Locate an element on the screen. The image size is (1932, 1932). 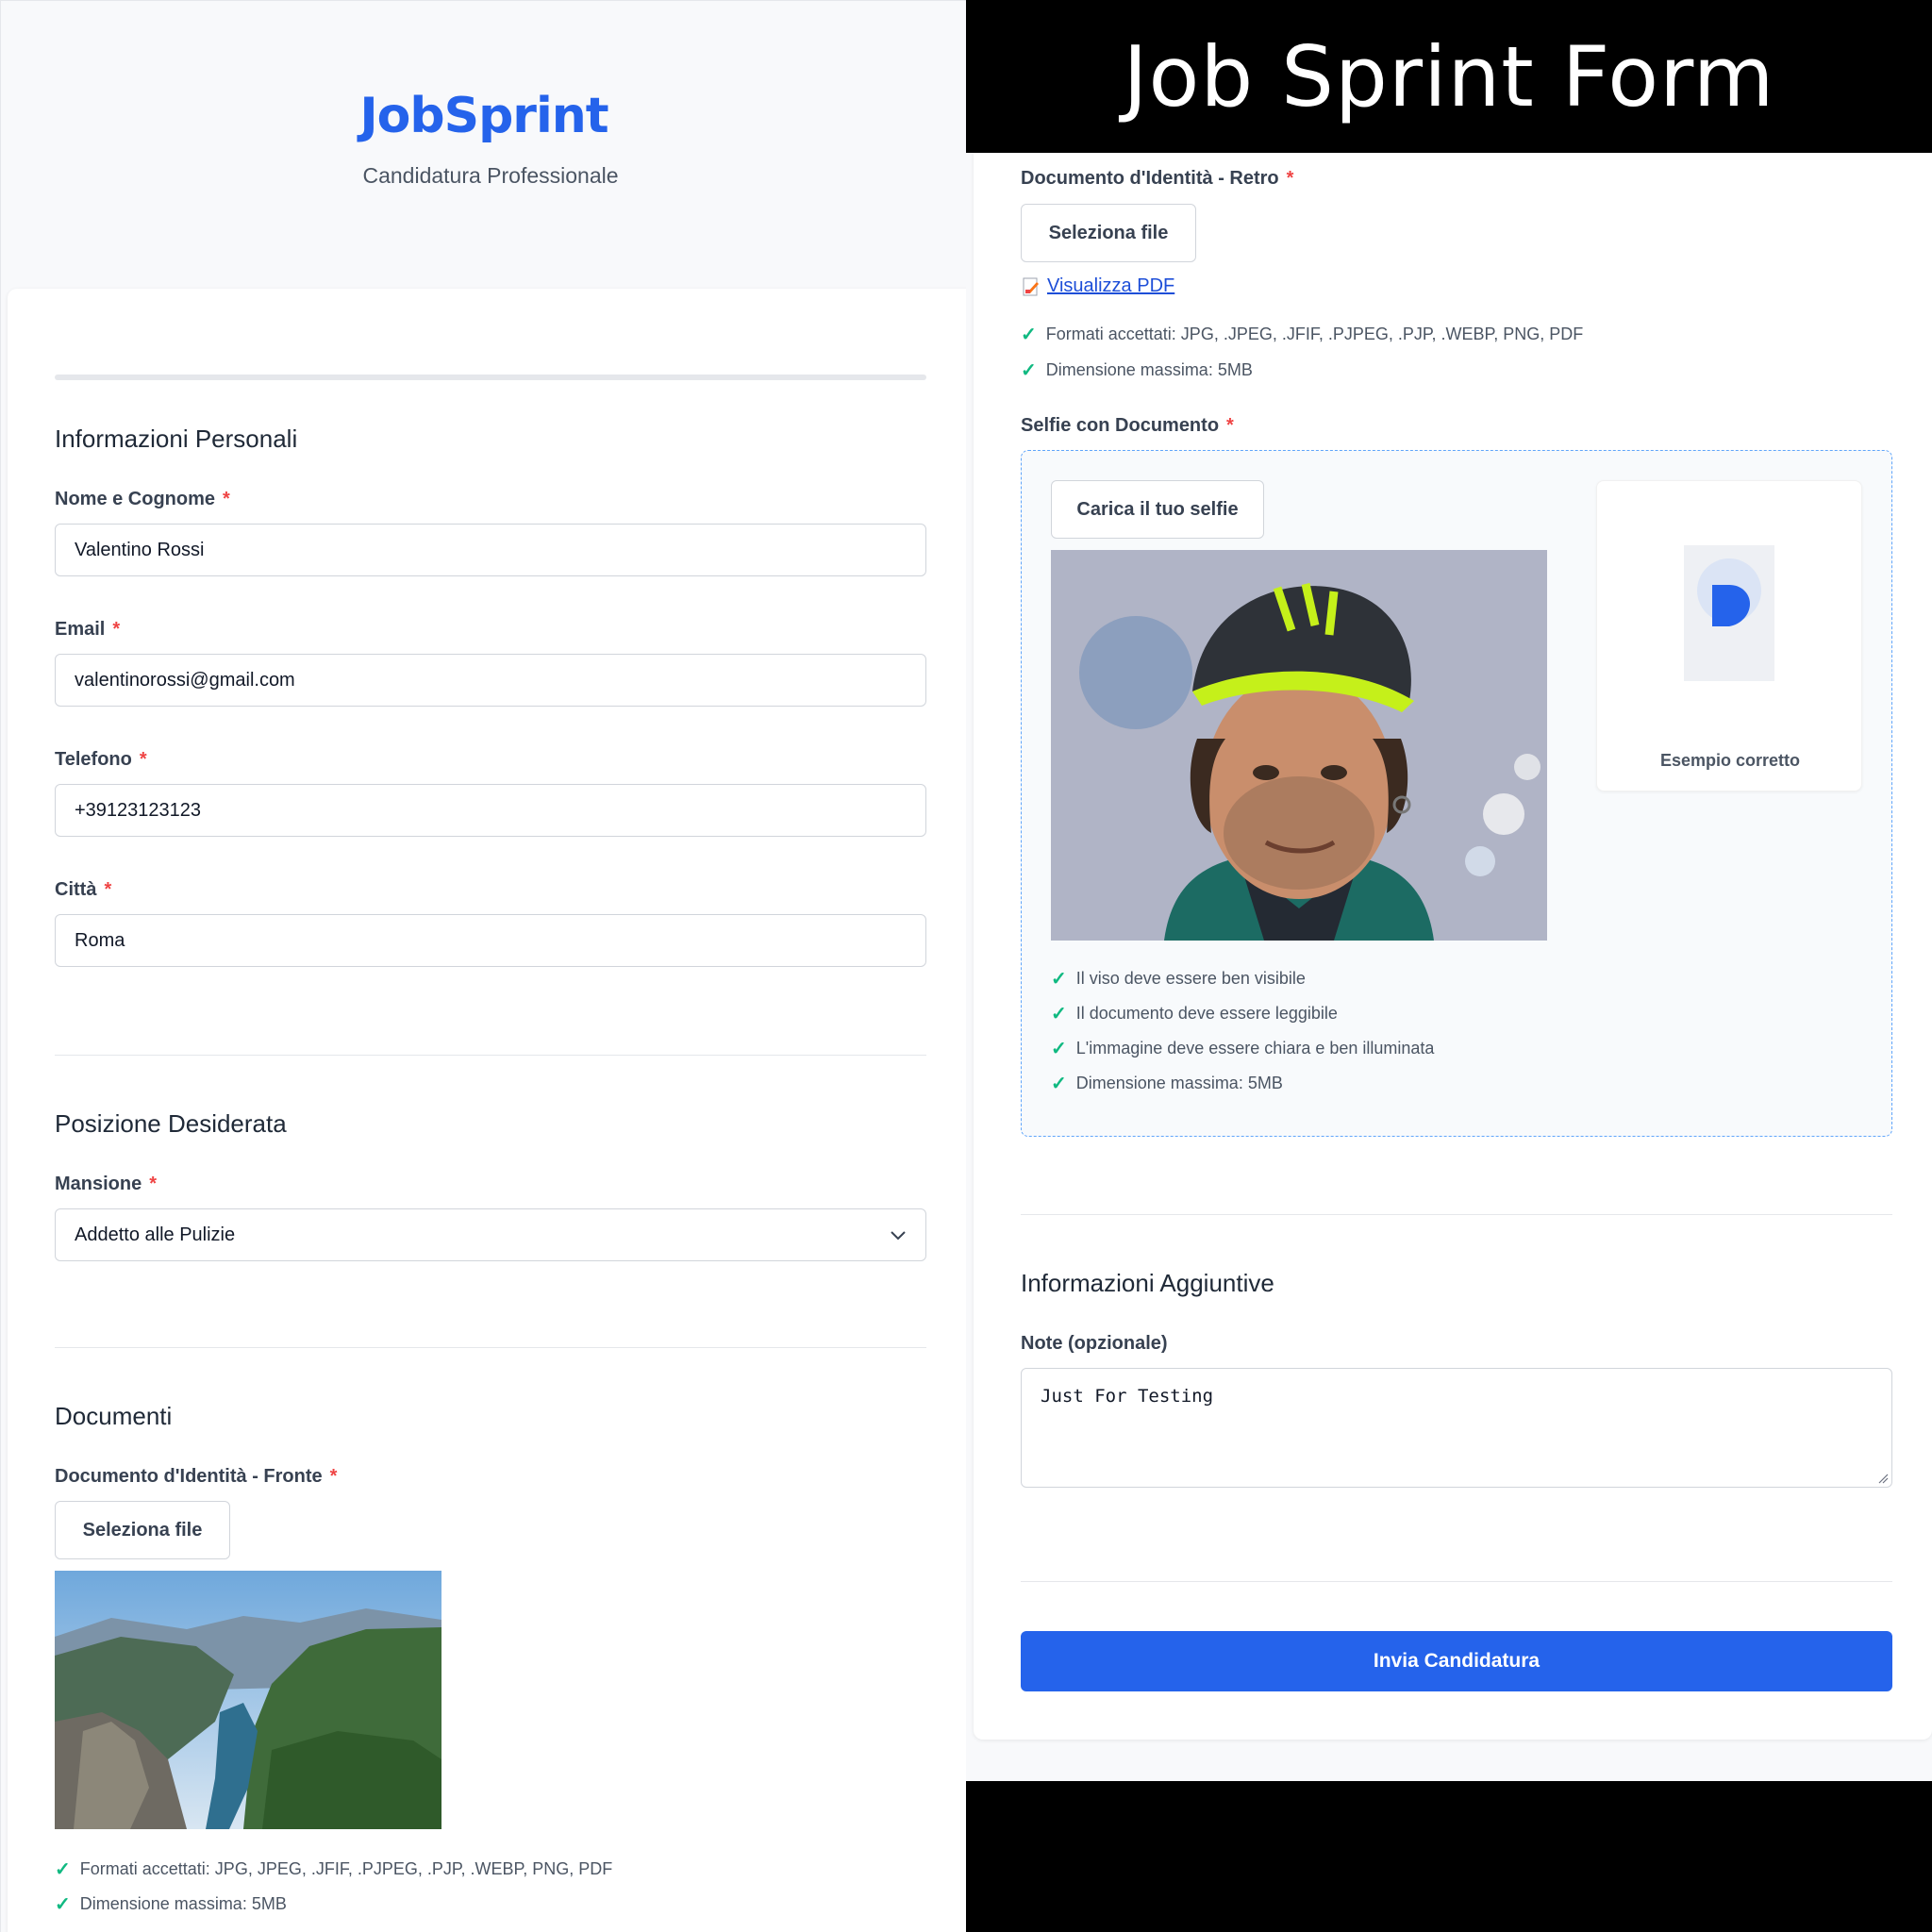
notes-textarea-value: Just For Testing is located at coordinates (1128, 1397).